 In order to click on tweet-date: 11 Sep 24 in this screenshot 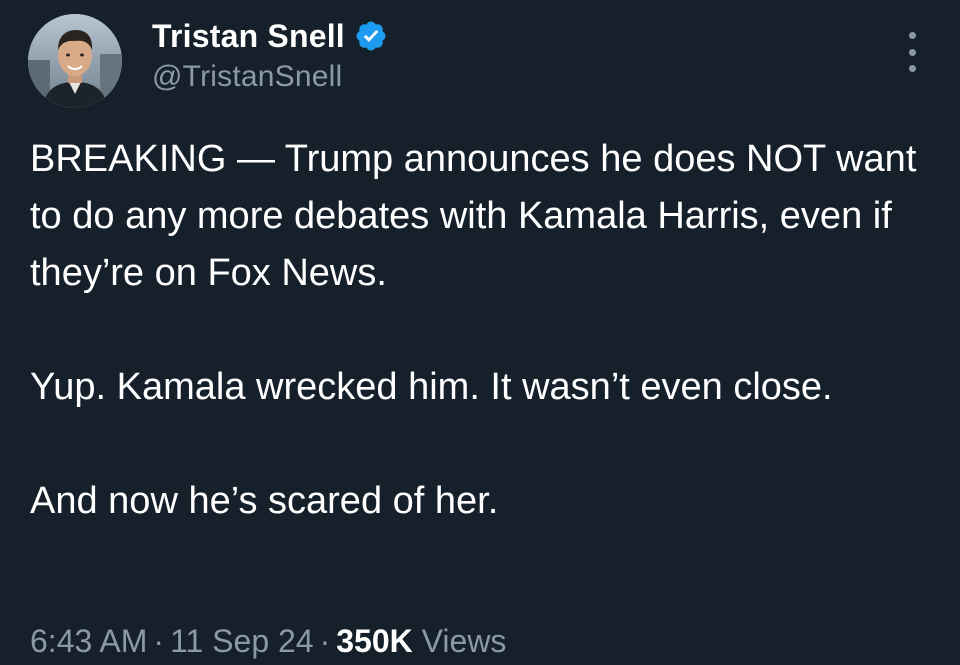, I will do `click(242, 641)`.